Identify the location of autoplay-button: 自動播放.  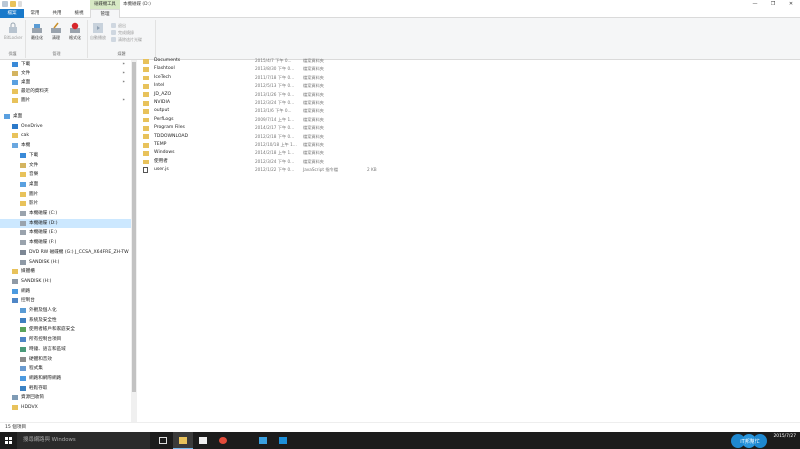
(98, 31).